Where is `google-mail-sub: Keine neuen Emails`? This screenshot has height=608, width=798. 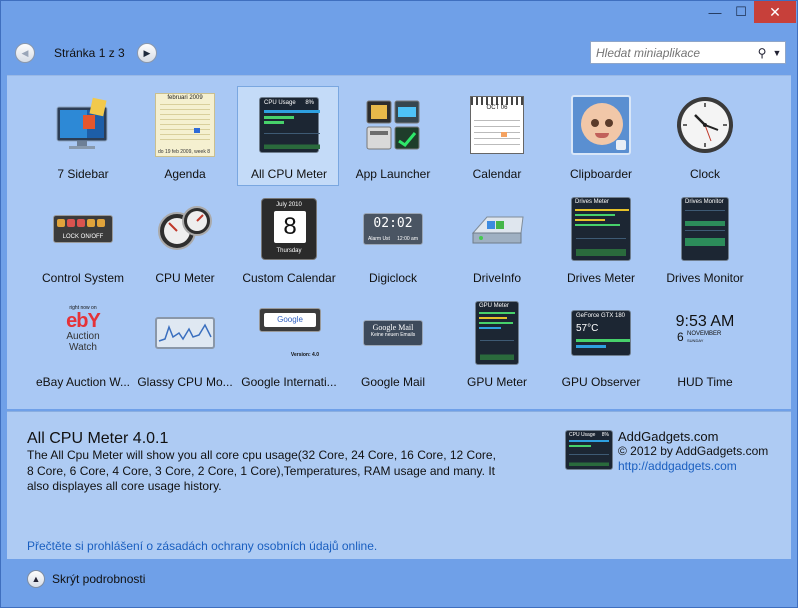 google-mail-sub: Keine neuen Emails is located at coordinates (393, 335).